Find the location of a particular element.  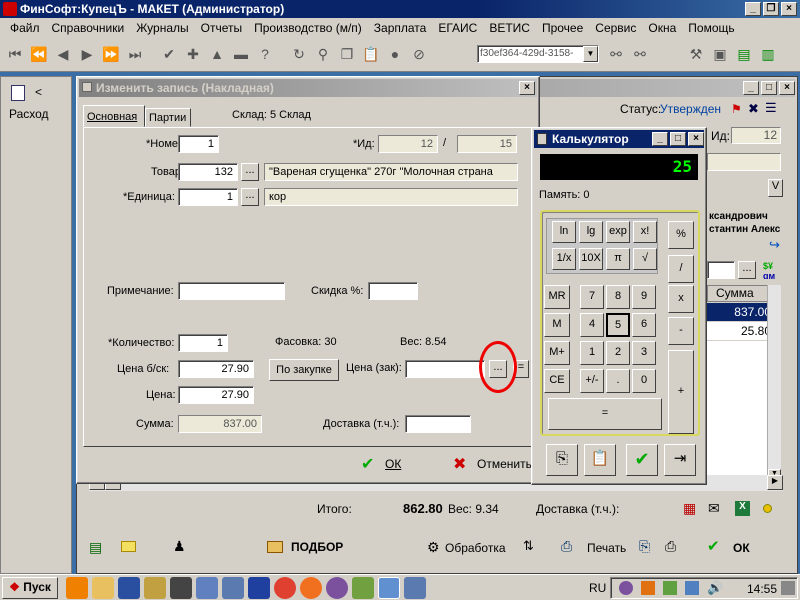

clipboard-icon: 📋 is located at coordinates (371, 54).